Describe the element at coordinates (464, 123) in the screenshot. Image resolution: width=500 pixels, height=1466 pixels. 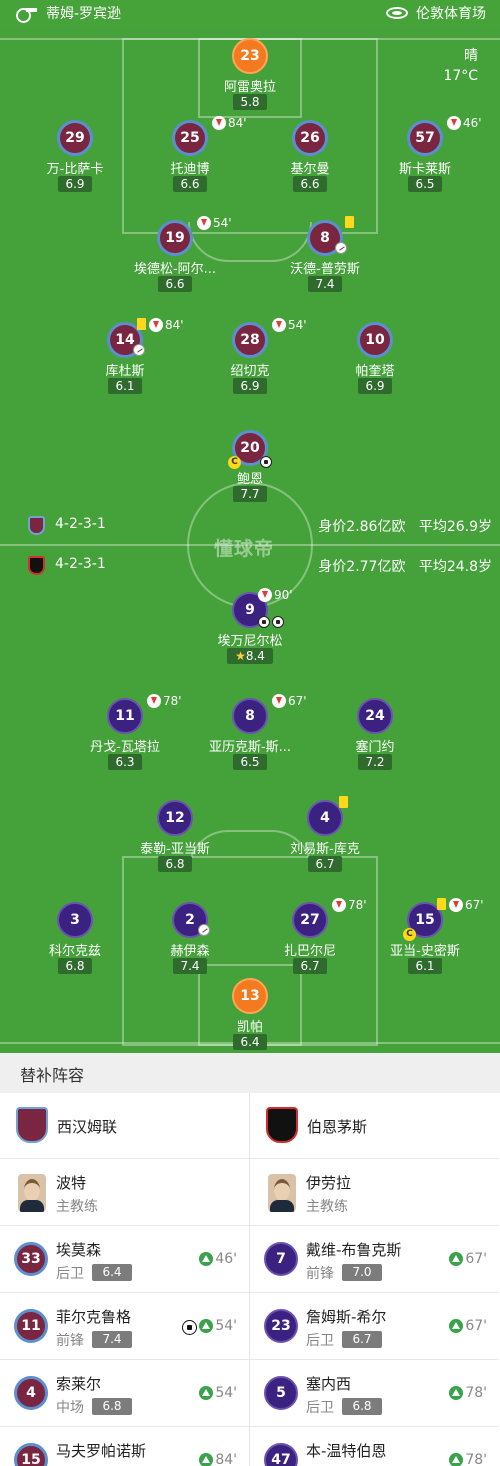
I see `sub-out-marker: 46'` at that location.